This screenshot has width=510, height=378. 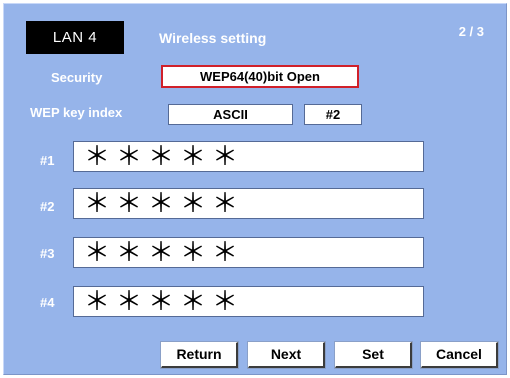 What do you see at coordinates (47, 160) in the screenshot?
I see `key-1-label: #1` at bounding box center [47, 160].